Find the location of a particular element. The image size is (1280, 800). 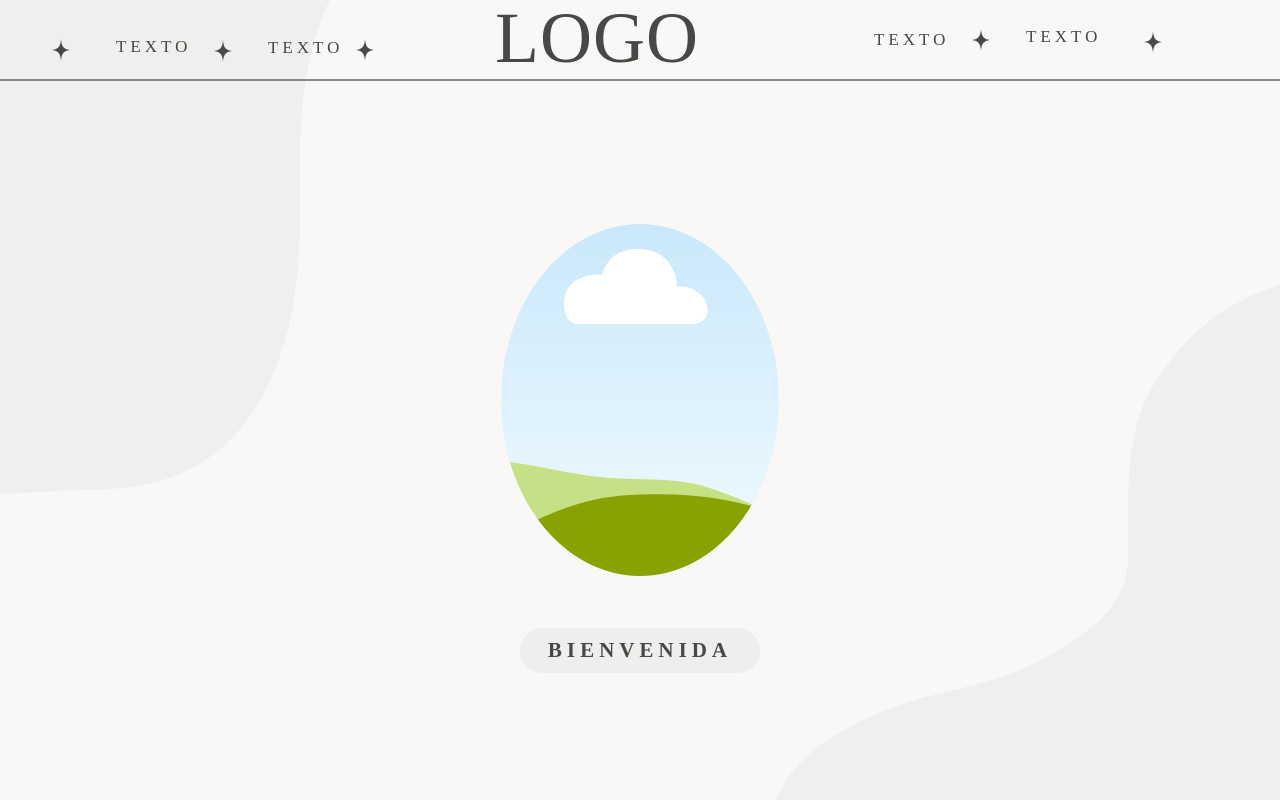

logo-text: LOGO is located at coordinates (597, 39).